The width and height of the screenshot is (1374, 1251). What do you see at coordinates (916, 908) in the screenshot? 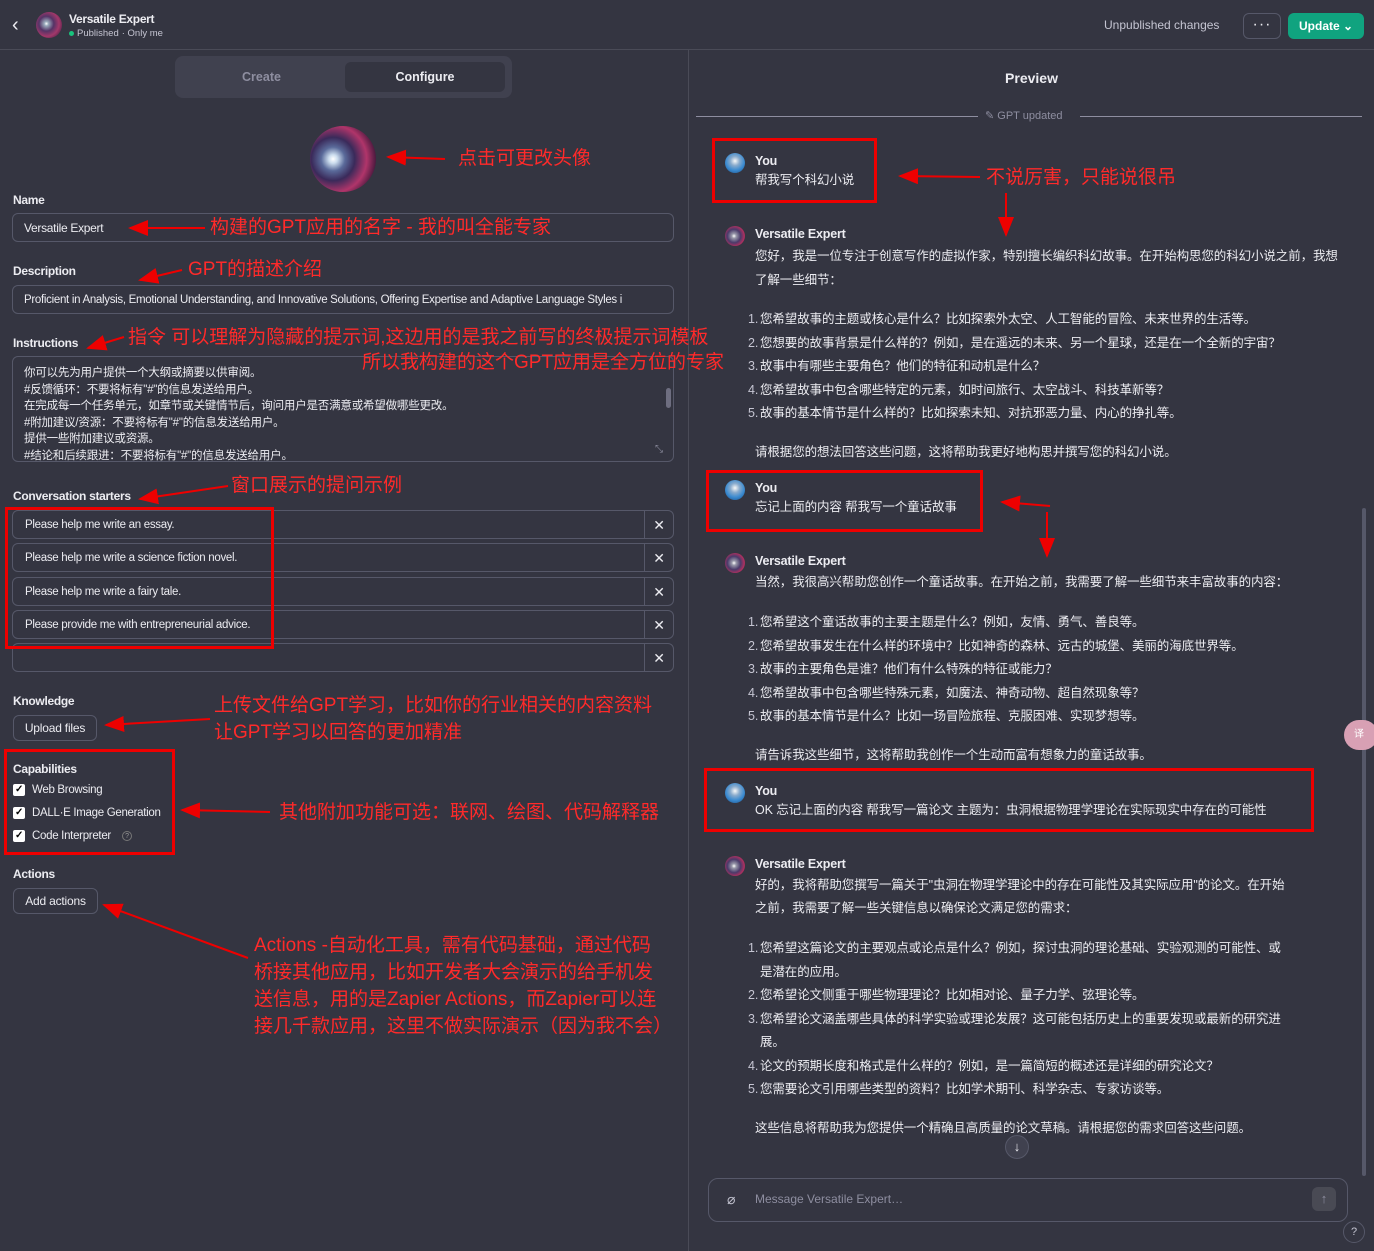
I see `assistant-message-text: 之前，我需要了解一些关键信息以确保论文满足您的需求：` at bounding box center [916, 908].